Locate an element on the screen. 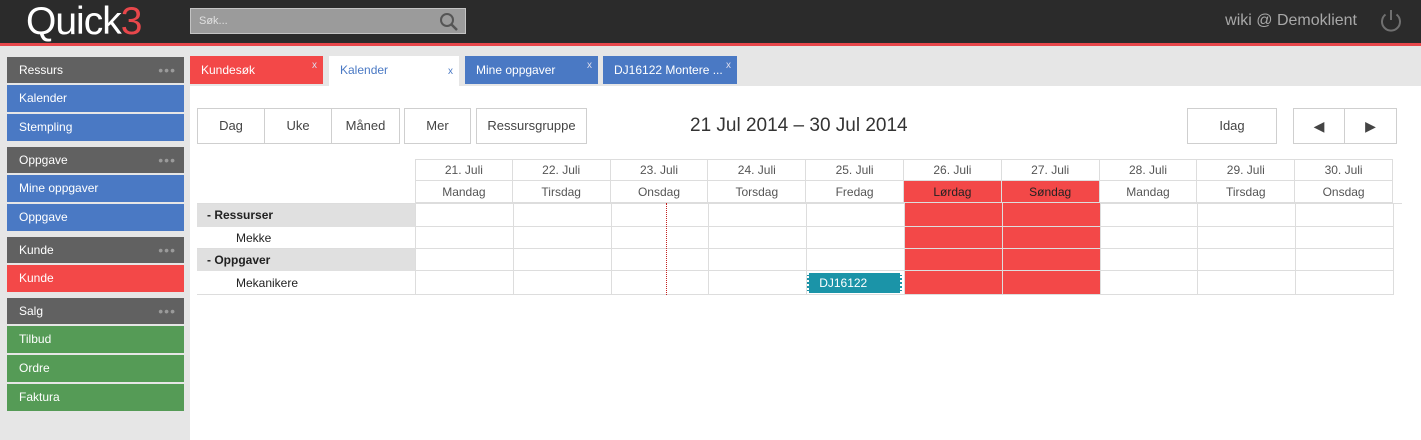 Image resolution: width=1421 pixels, height=440 pixels. sidebar-item-mine-oppgaver: Mine oppgaver is located at coordinates (95, 188).